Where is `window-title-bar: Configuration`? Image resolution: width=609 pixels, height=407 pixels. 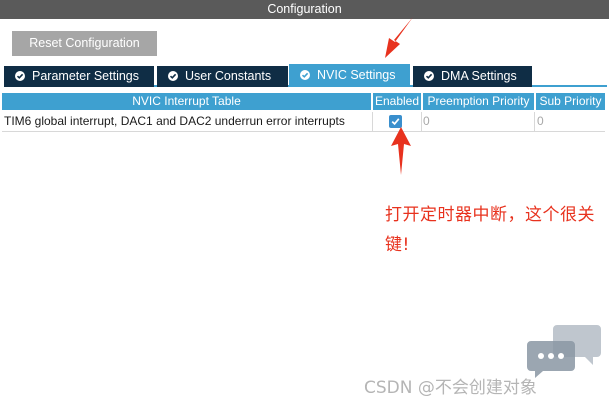 window-title-bar: Configuration is located at coordinates (304, 9).